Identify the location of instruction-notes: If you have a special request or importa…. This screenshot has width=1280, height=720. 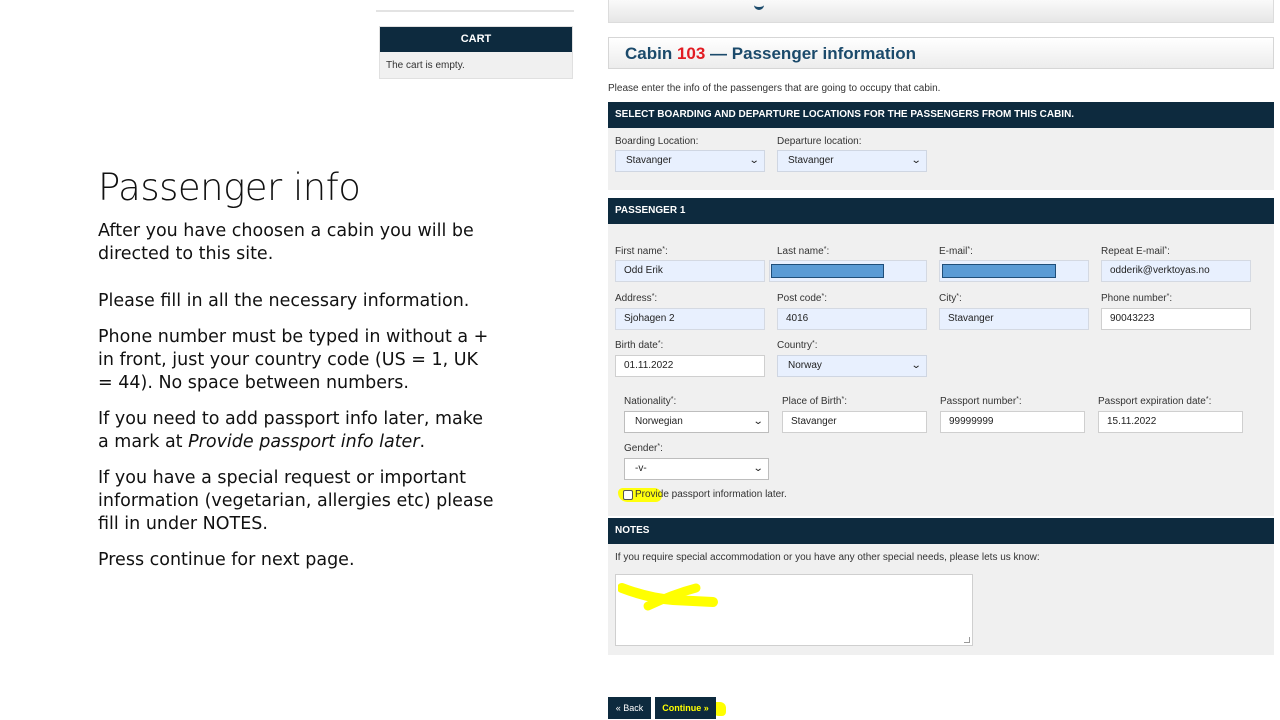
(296, 501).